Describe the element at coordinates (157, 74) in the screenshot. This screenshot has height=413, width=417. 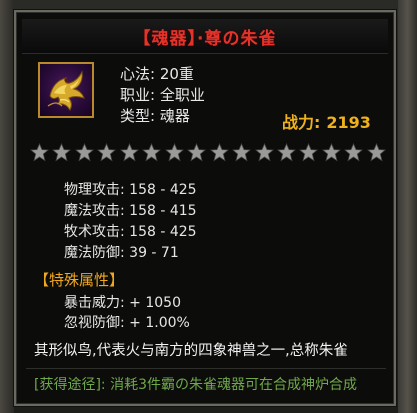
I see `level-requirement: 心法: 20重` at that location.